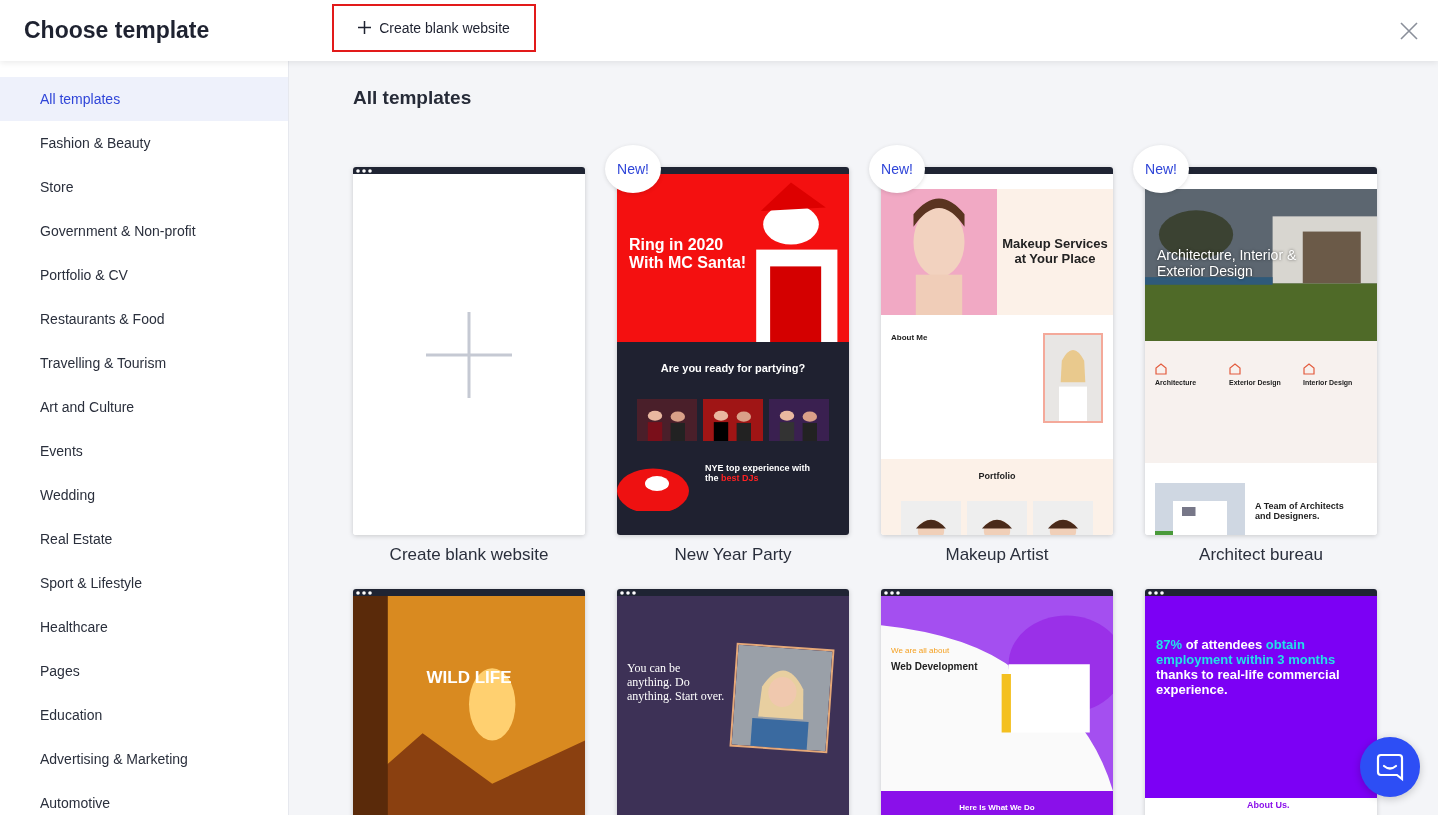  I want to click on close-icon, so click(1409, 30).